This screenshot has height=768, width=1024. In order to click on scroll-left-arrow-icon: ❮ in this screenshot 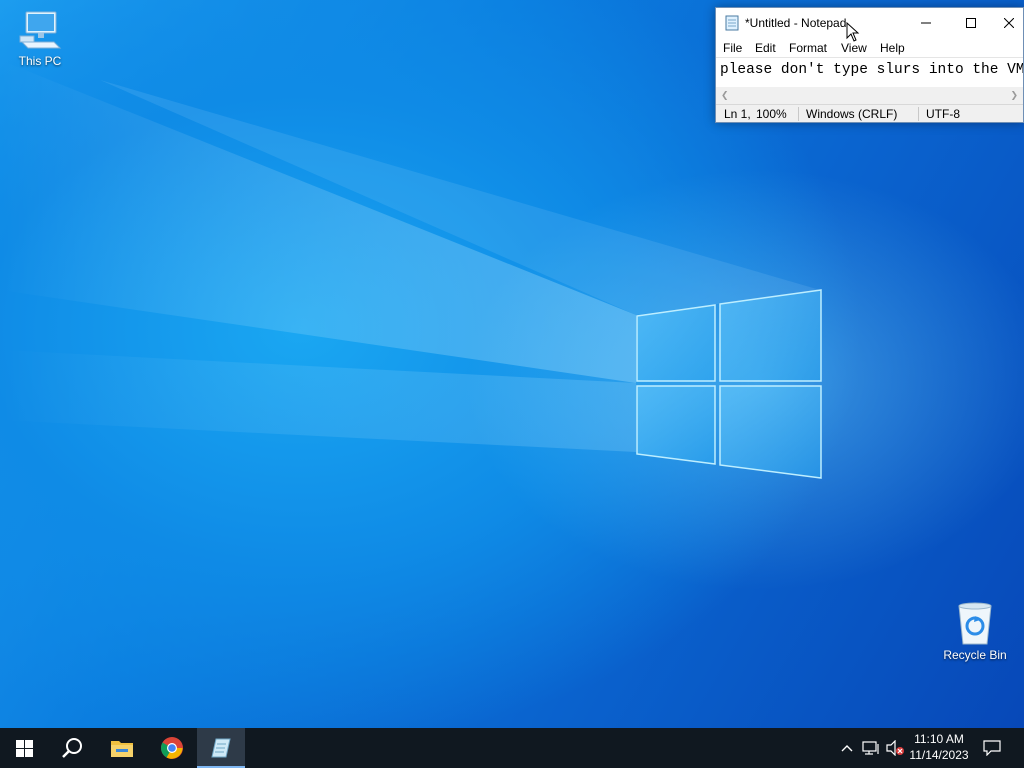, I will do `click(725, 95)`.